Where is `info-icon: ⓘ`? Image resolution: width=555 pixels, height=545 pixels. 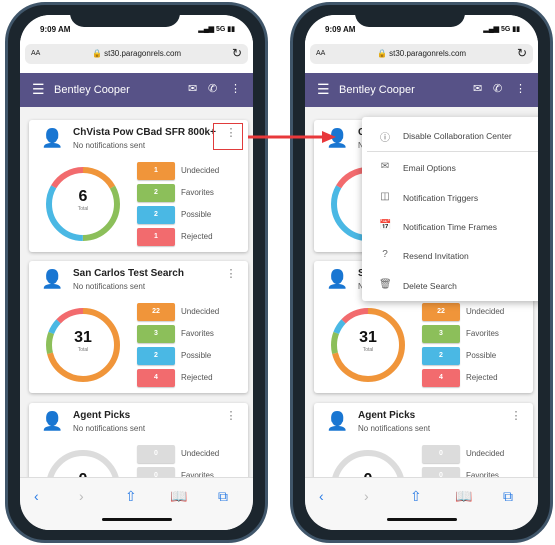
info-icon: ⓘ is located at coordinates (385, 138).